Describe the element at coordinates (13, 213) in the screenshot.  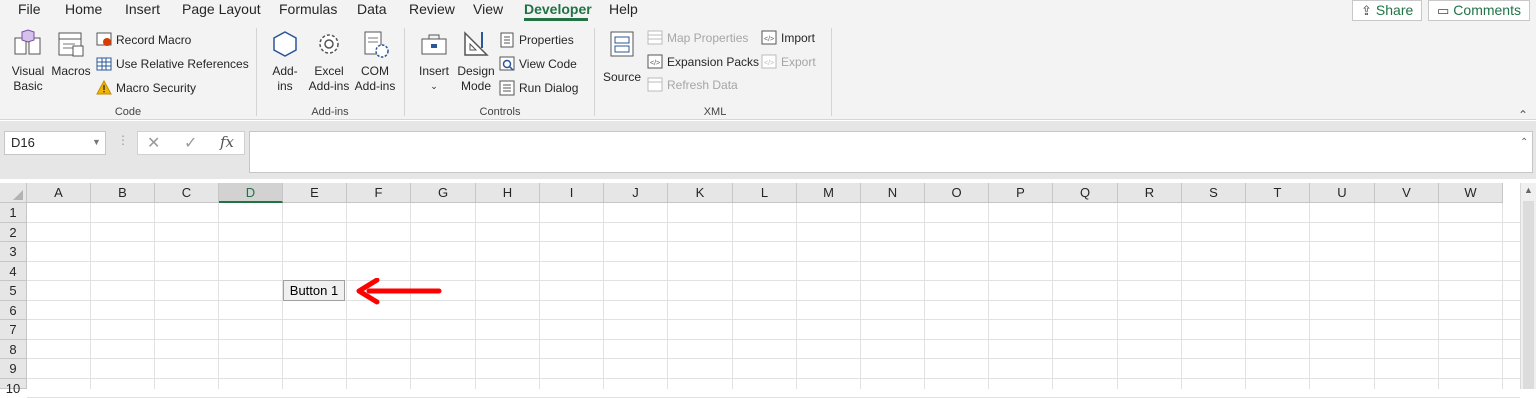
I see `row-header-1: 1` at that location.